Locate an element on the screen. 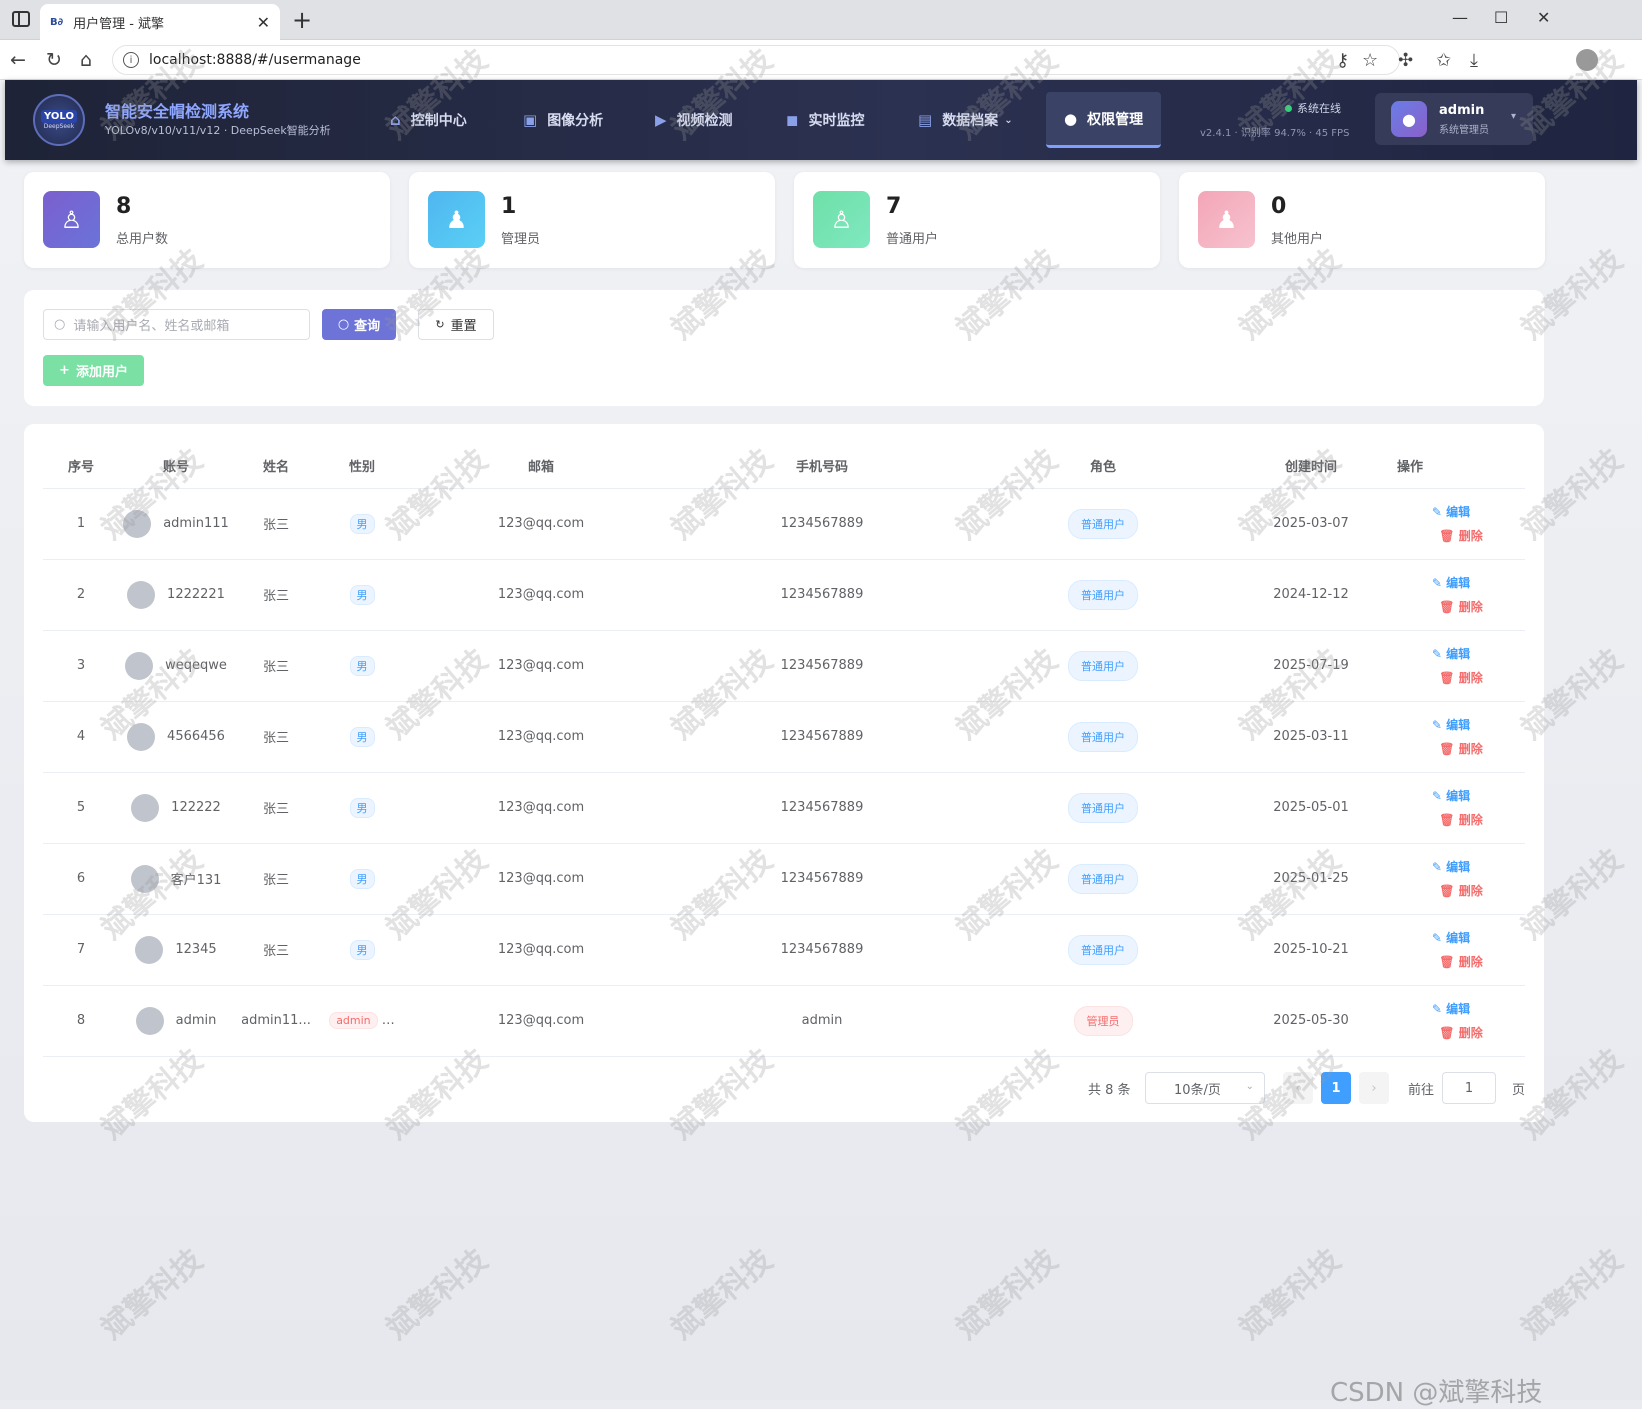 The image size is (1642, 1409). prev-page-button: ‹ is located at coordinates (1298, 1088).